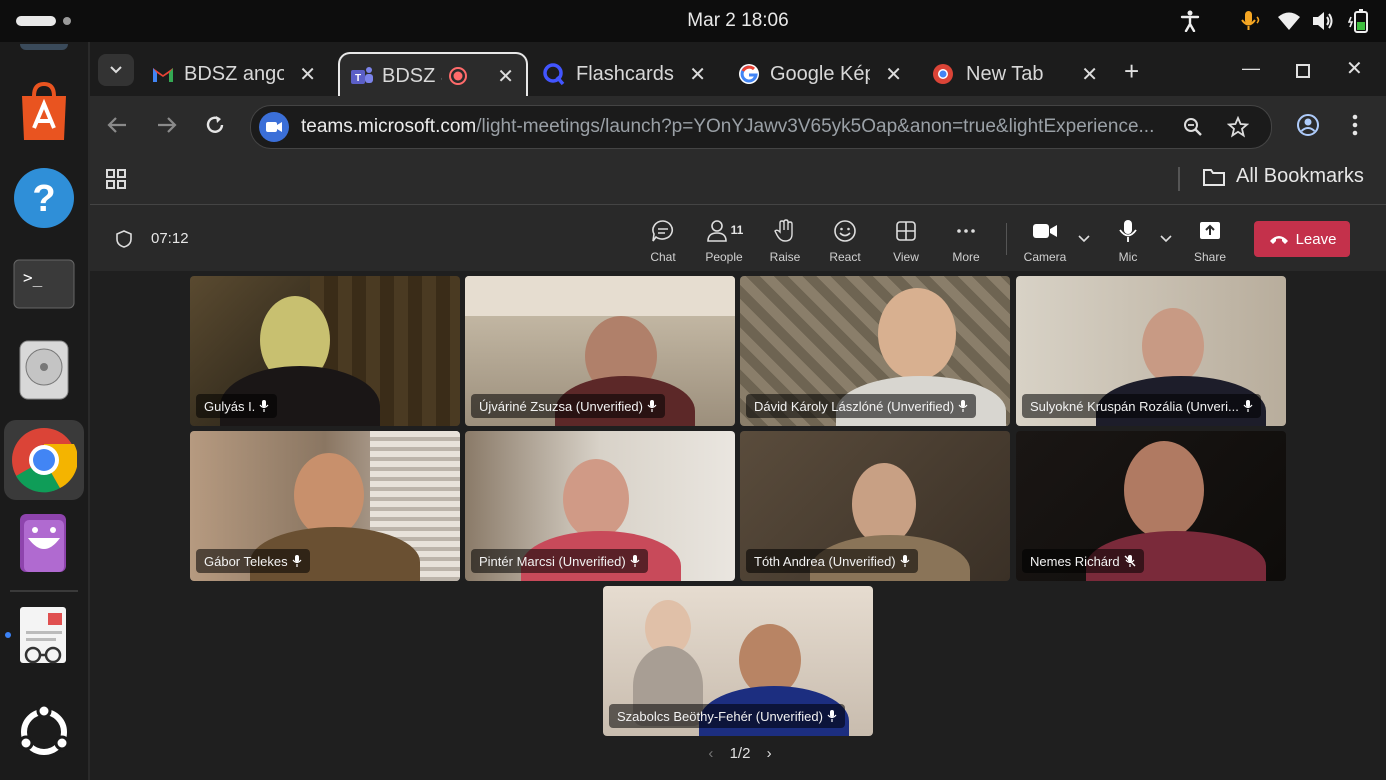 This screenshot has width=1386, height=780. Describe the element at coordinates (1131, 71) in the screenshot. I see `new-tab-button: +` at that location.